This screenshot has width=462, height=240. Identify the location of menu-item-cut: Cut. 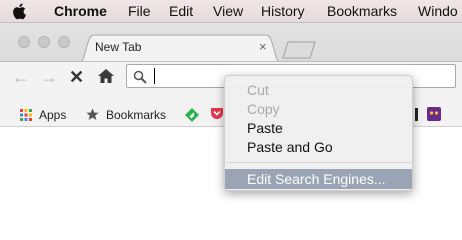
(258, 90).